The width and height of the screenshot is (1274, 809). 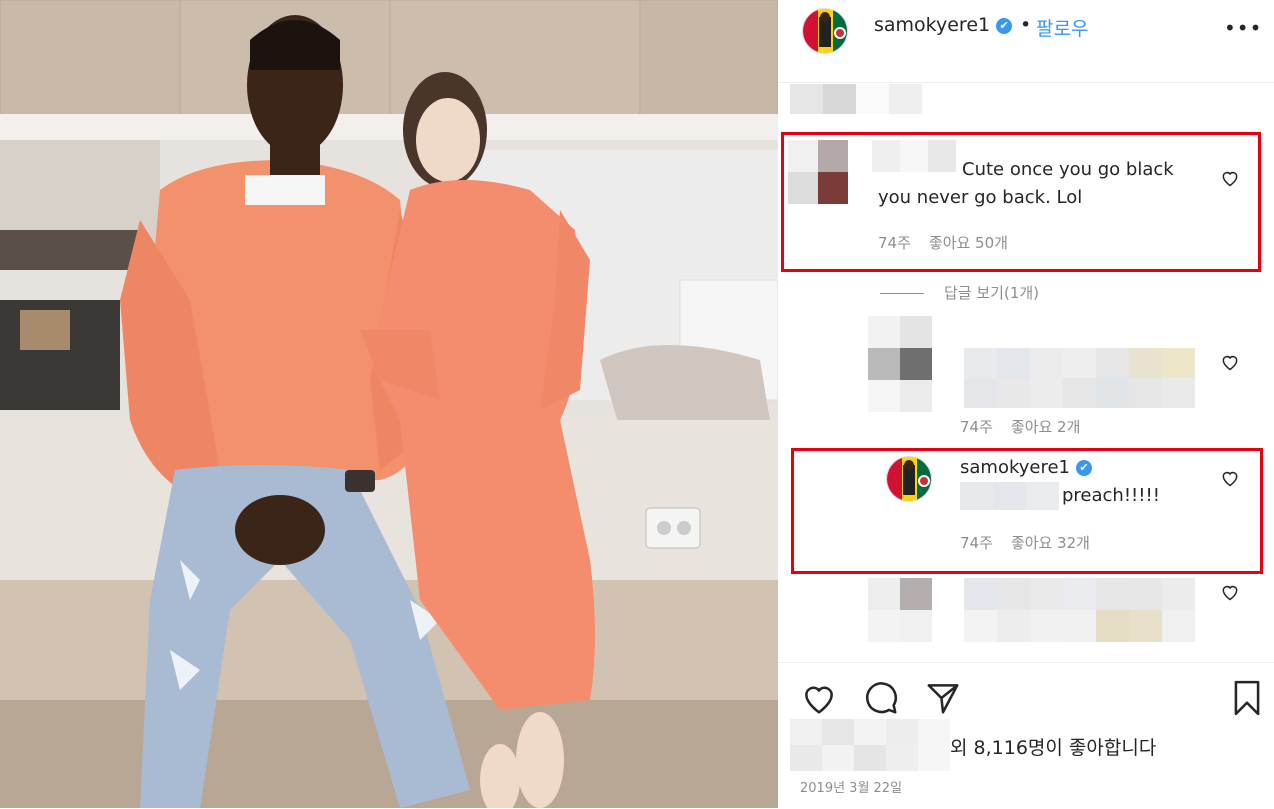 I want to click on comment-meta: 74주 좋아요 50개, so click(x=952, y=242).